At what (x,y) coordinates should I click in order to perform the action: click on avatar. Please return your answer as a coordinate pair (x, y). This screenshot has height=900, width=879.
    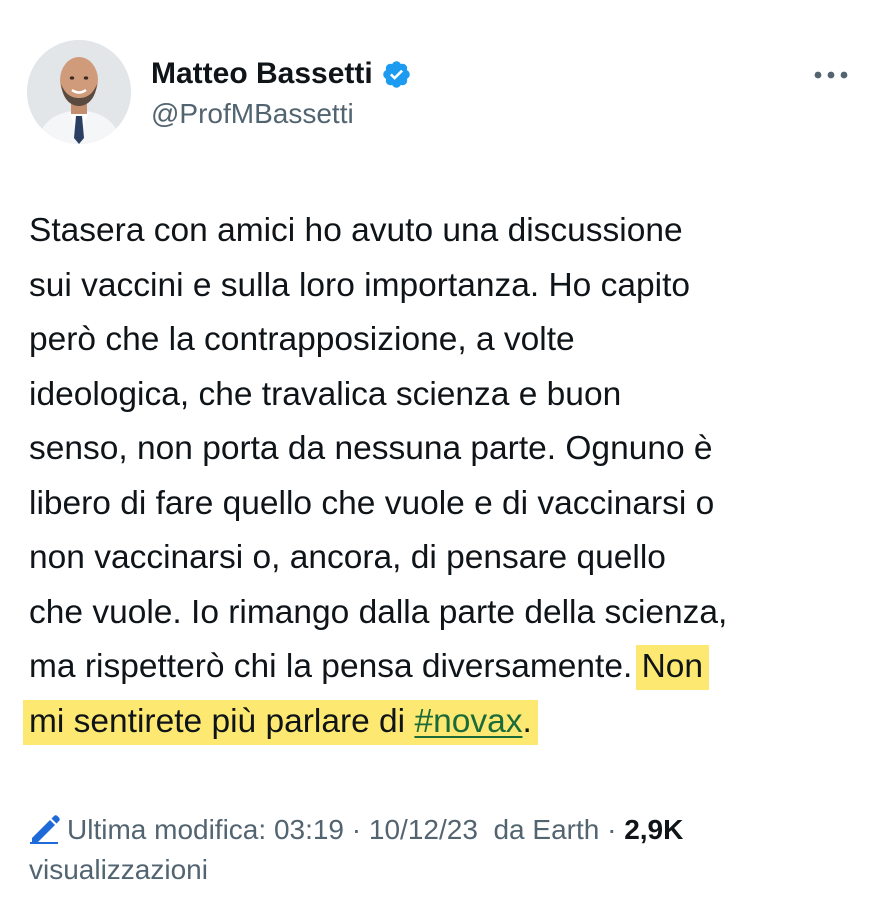
    Looking at the image, I should click on (79, 92).